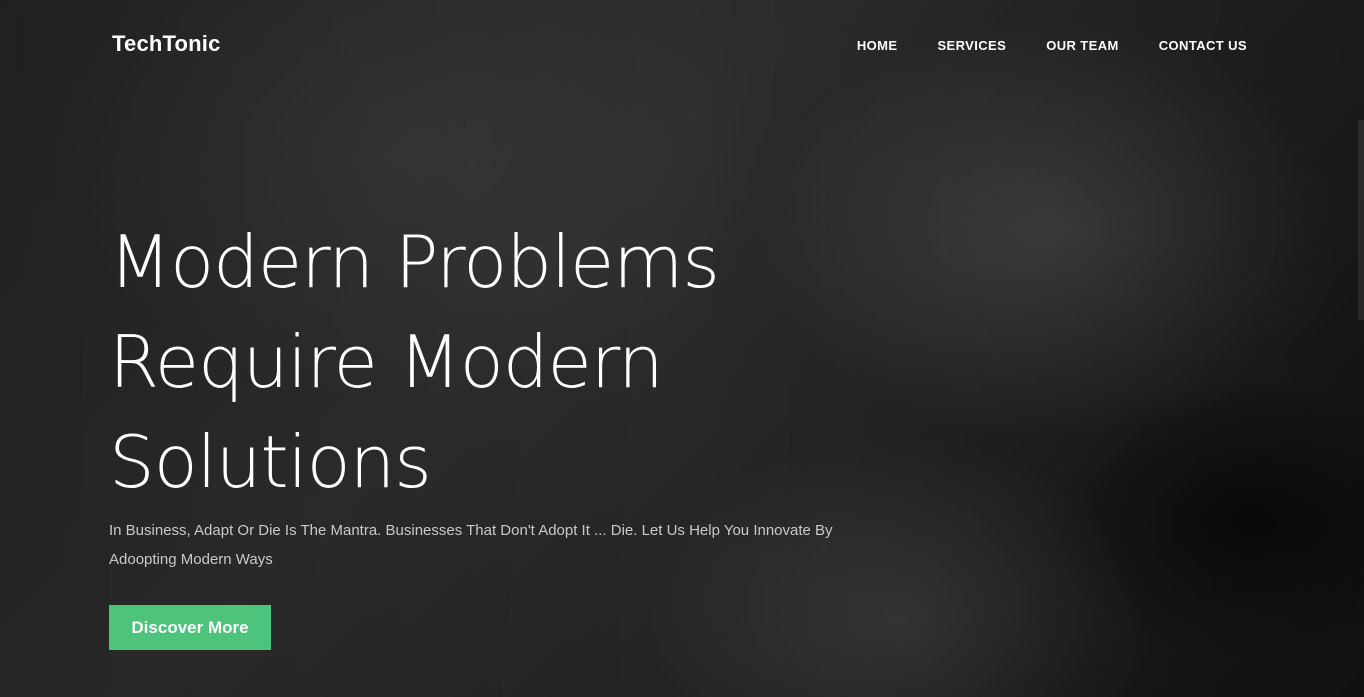 The height and width of the screenshot is (697, 1364). Describe the element at coordinates (166, 44) in the screenshot. I see `brand-logo: TechTonic` at that location.